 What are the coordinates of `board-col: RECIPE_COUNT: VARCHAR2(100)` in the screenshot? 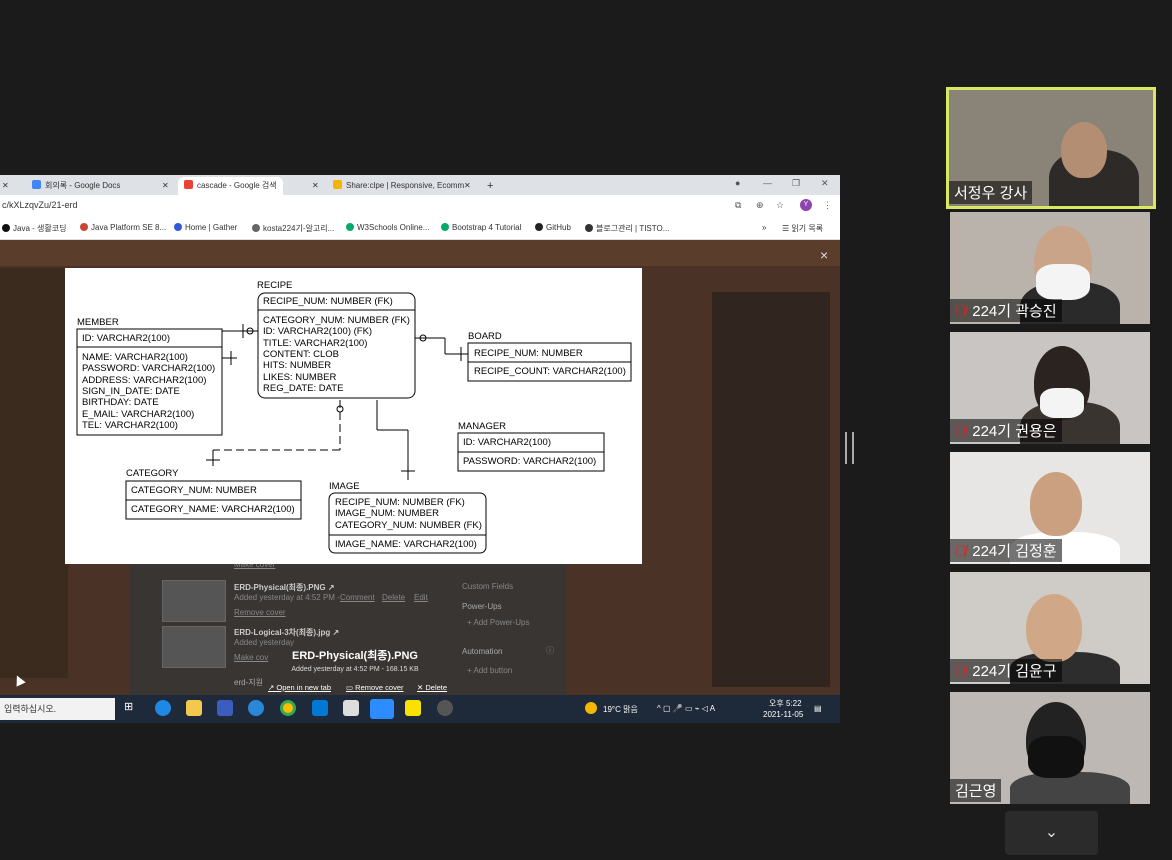 It's located at (550, 371).